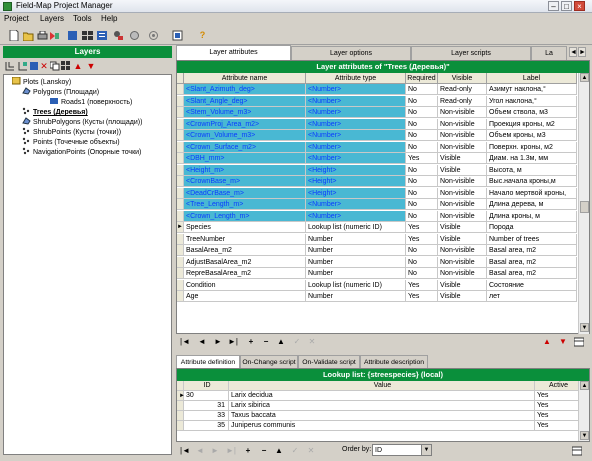  What do you see at coordinates (297, 342) in the screenshot?
I see `nav-post-icon: ✓` at bounding box center [297, 342].